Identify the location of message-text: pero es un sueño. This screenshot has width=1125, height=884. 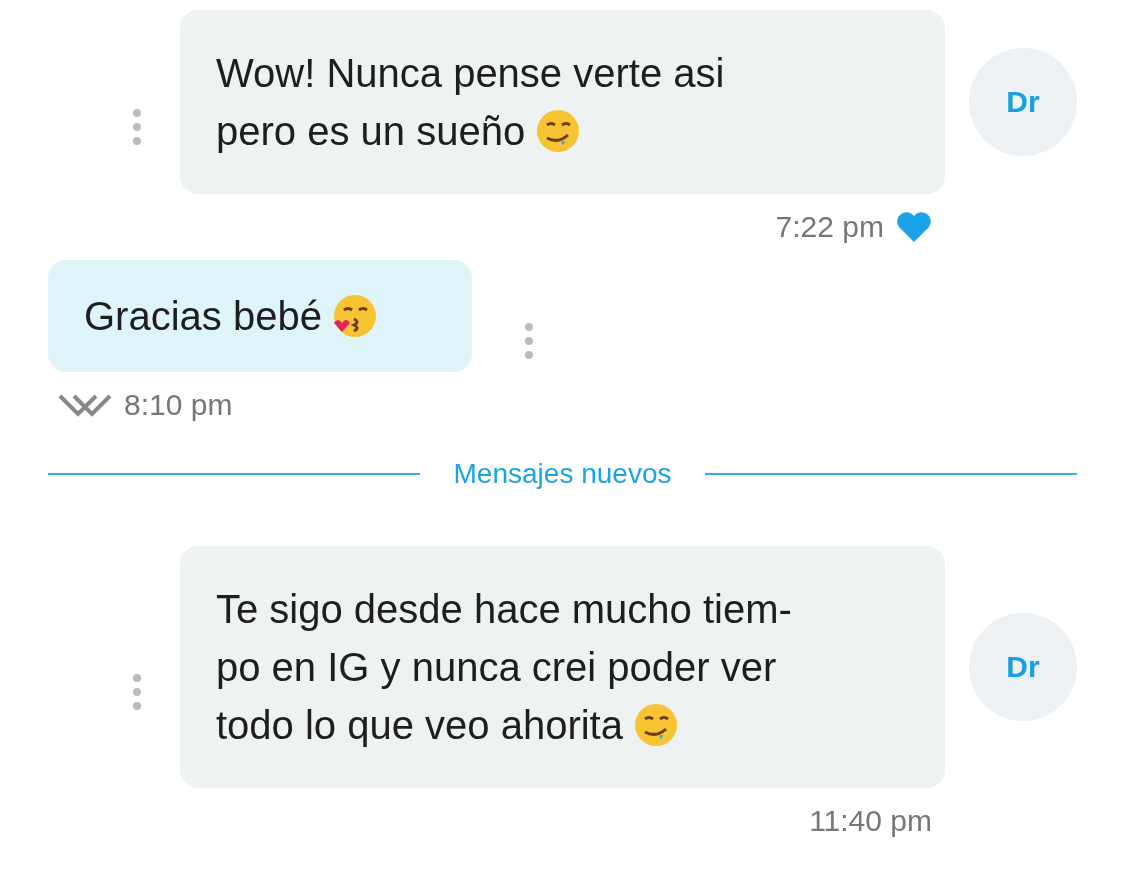
(371, 131).